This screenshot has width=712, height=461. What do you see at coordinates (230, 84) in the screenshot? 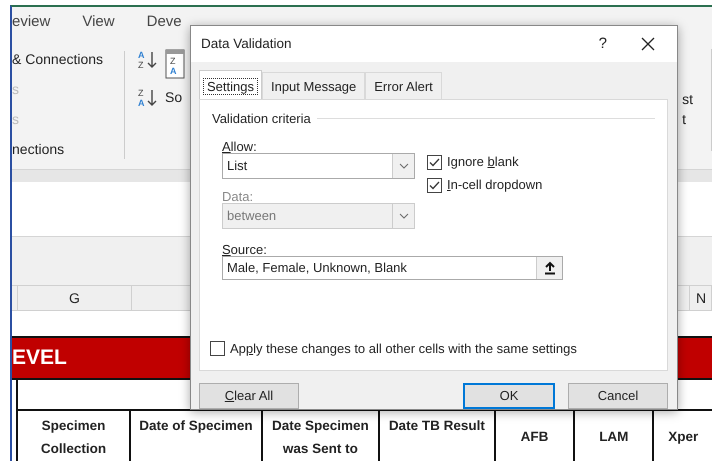
I see `dialog-tab: Settings` at bounding box center [230, 84].